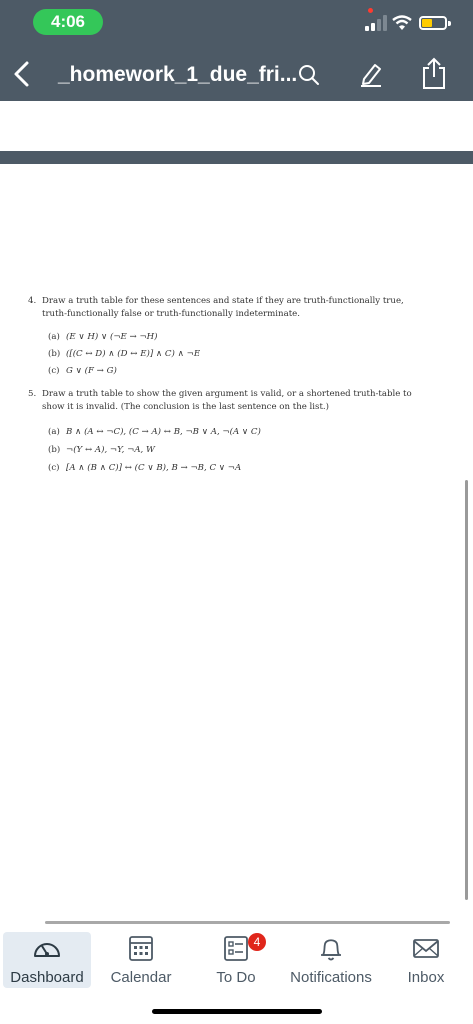  What do you see at coordinates (434, 73) in the screenshot?
I see `share-icon` at bounding box center [434, 73].